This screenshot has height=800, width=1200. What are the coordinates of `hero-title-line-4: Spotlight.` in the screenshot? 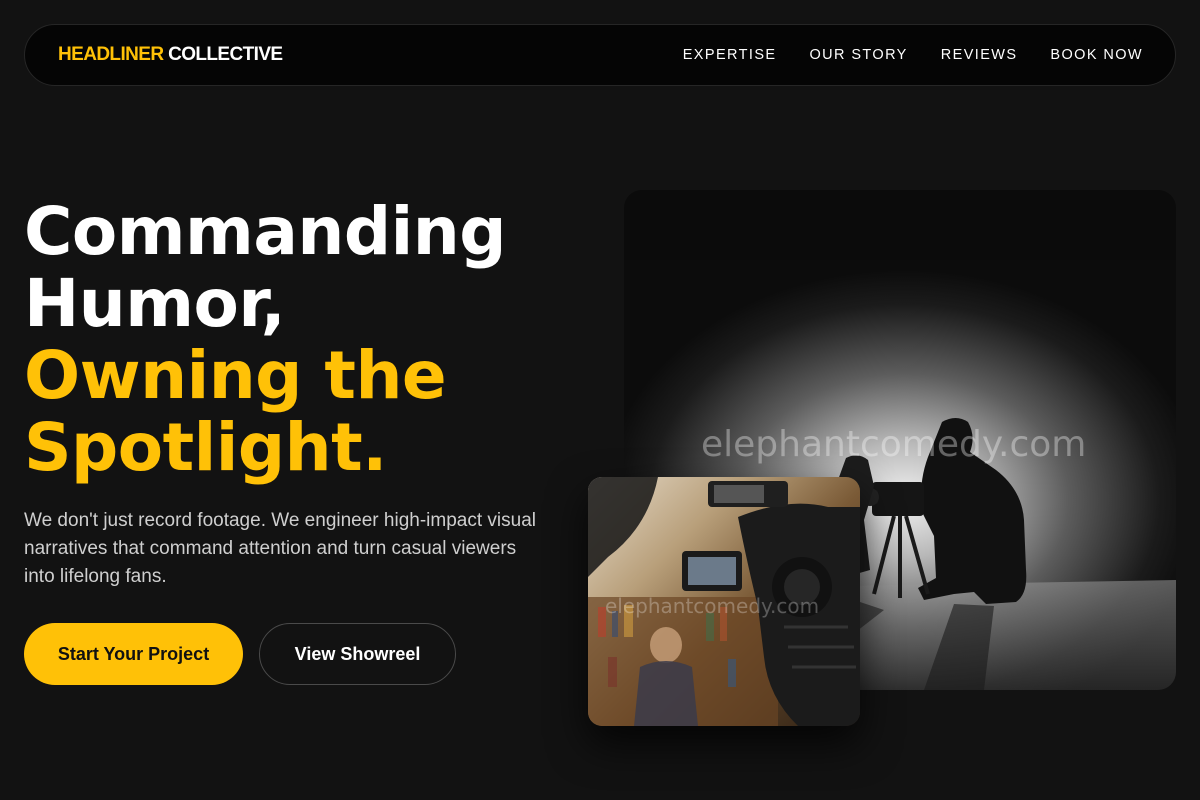 It's located at (205, 447).